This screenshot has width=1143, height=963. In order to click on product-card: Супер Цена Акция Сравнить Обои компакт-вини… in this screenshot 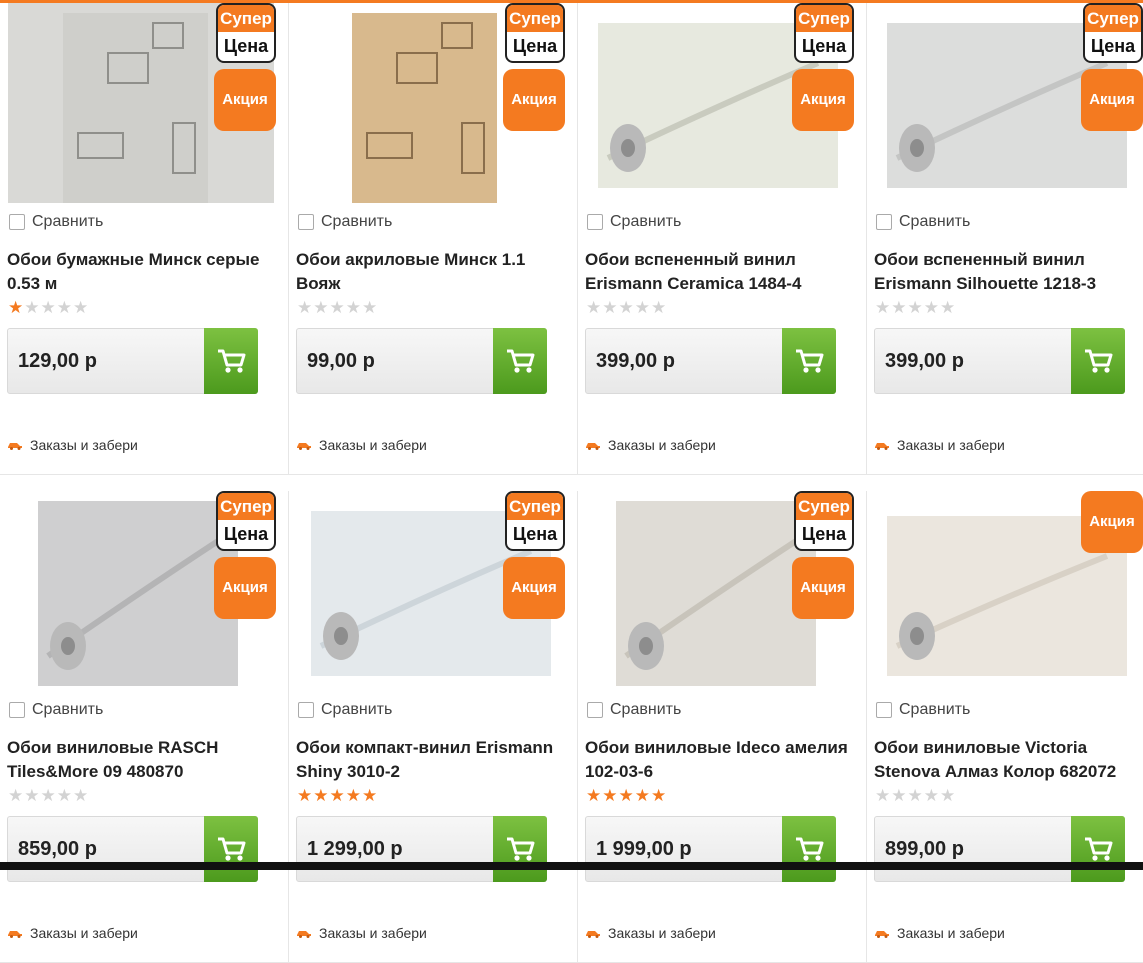, I will do `click(433, 727)`.